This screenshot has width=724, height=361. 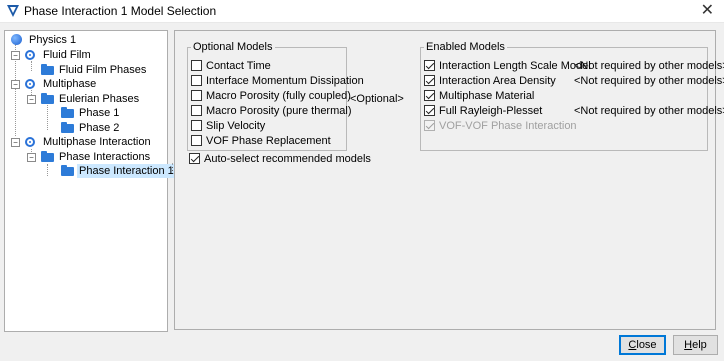 I want to click on help-button-label-rest: elp, so click(x=699, y=345).